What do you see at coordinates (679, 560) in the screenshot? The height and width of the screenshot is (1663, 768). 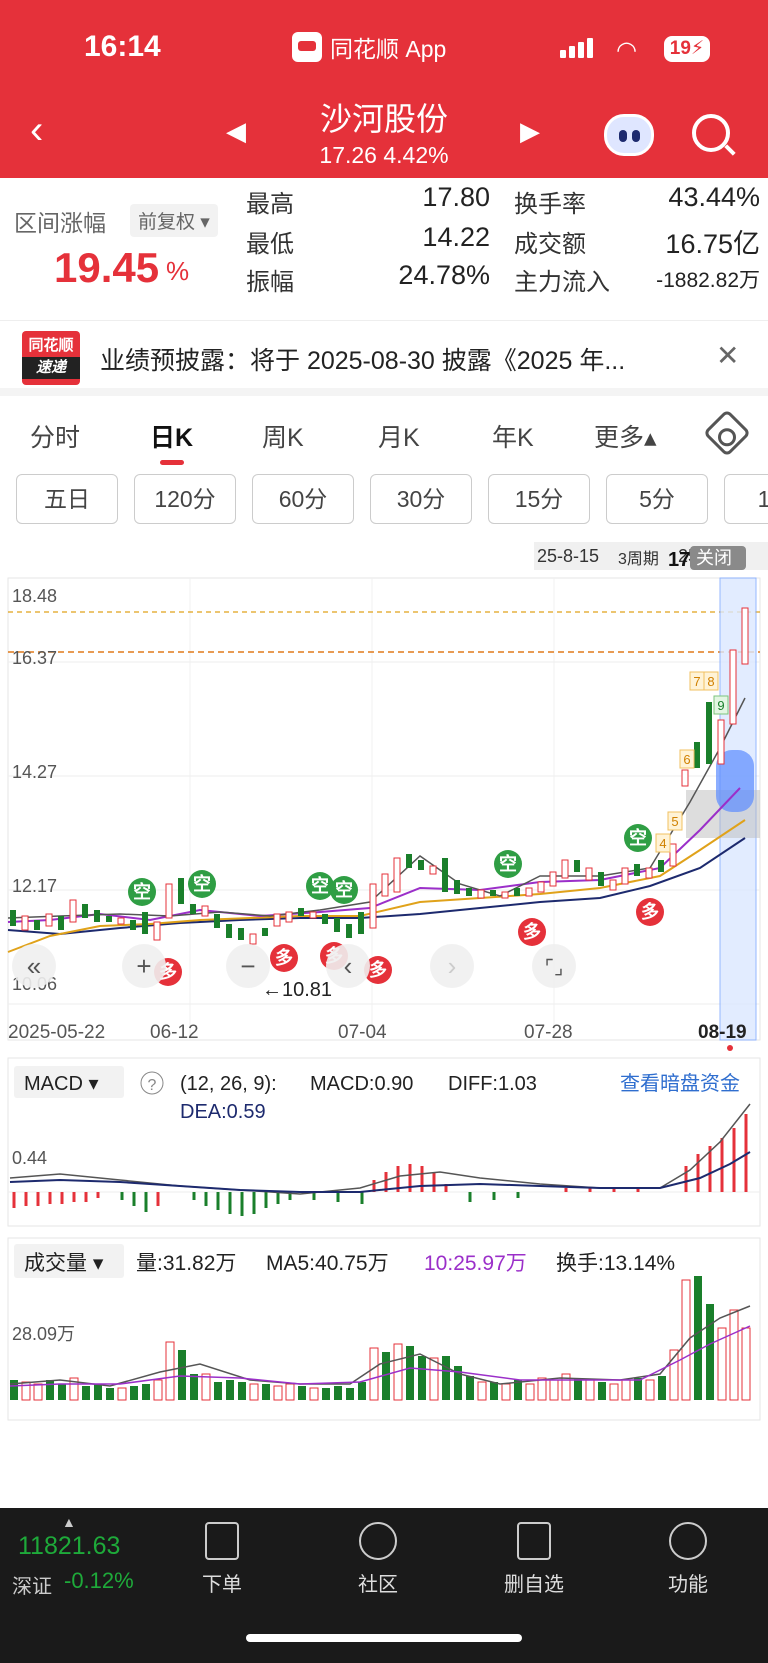 I see `partial-price-label: 17` at bounding box center [679, 560].